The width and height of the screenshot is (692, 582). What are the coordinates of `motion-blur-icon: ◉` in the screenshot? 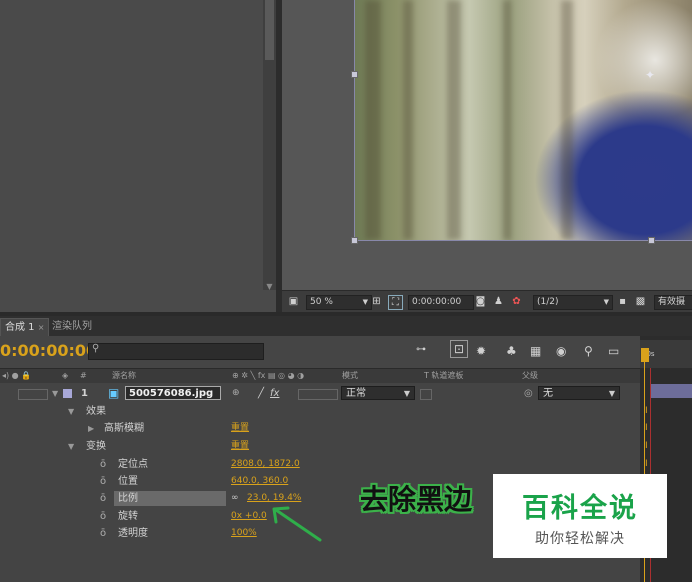 It's located at (561, 351).